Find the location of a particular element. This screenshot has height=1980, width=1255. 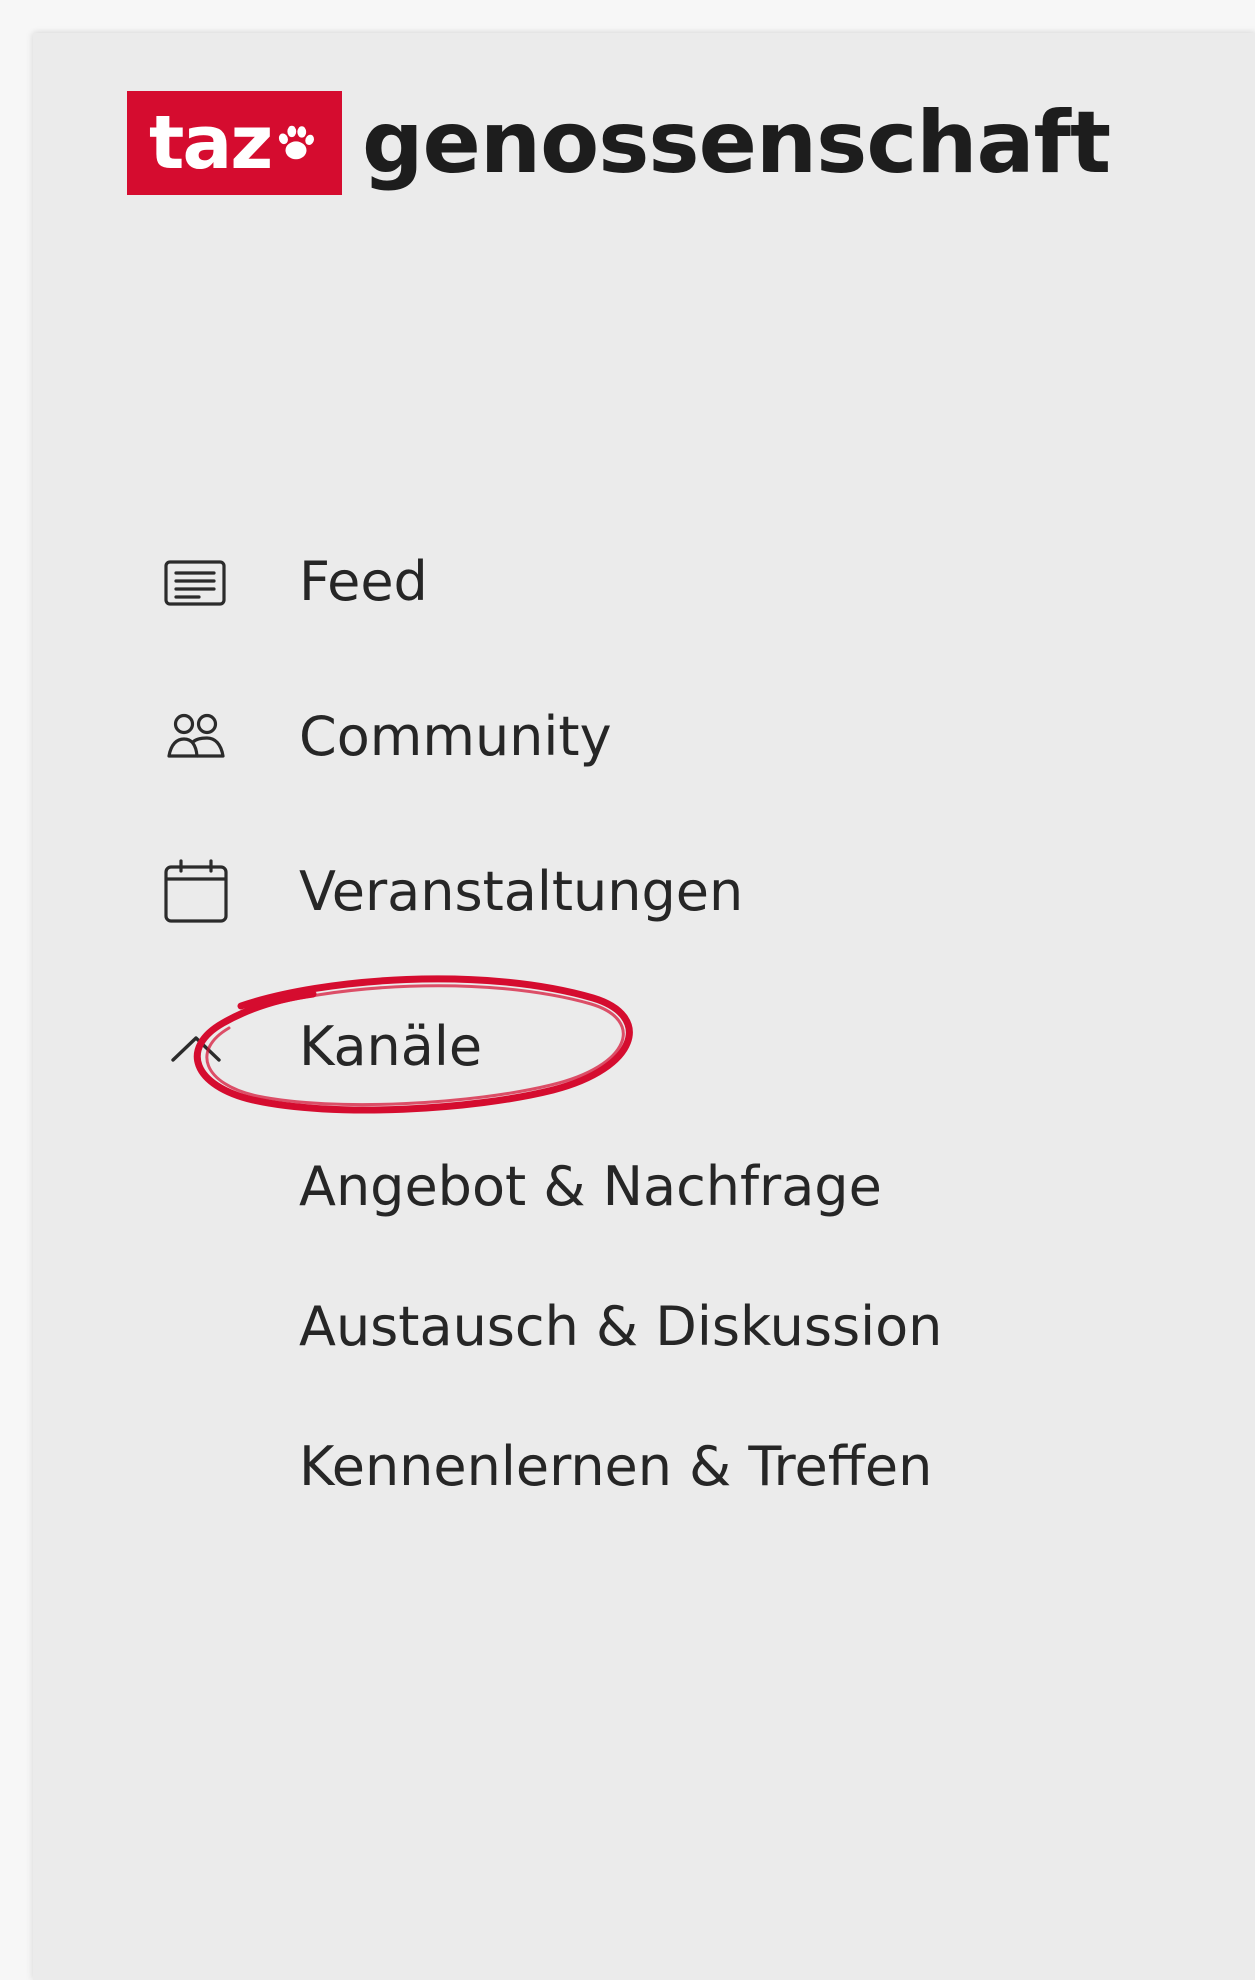

nav-item-veranstaltungen: Veranstaltungen is located at coordinates (533, 892).